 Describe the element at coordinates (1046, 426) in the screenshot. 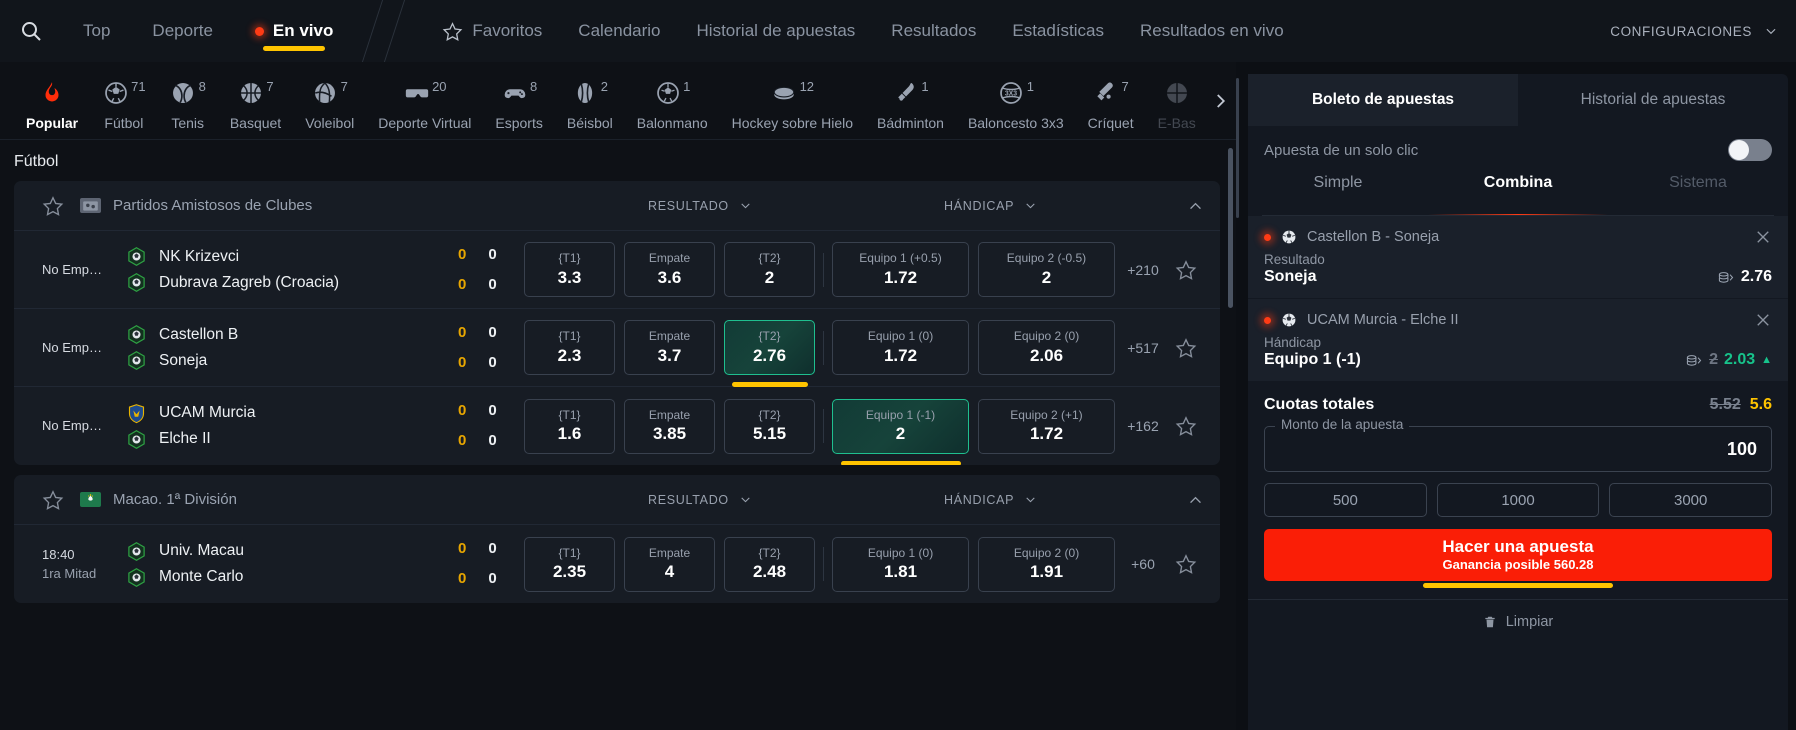

I see `odd-button: Equipo 2 (+1) 1.72` at that location.